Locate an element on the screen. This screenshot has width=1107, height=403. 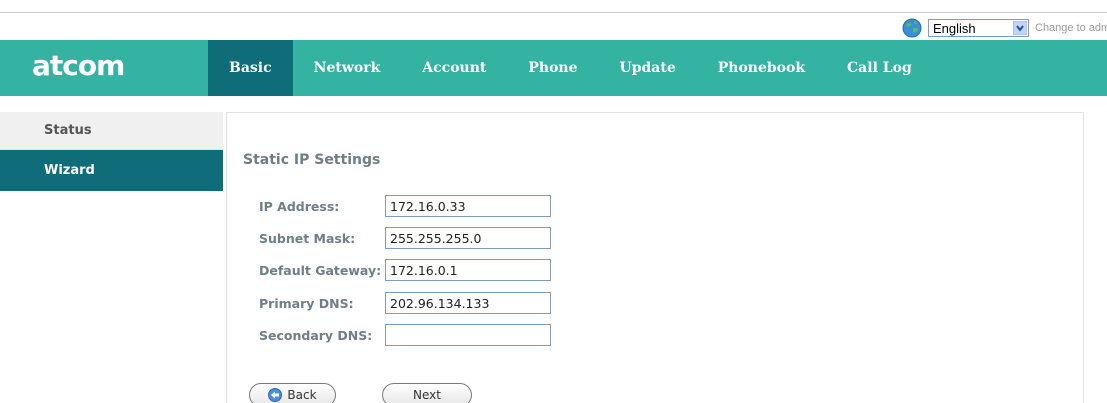
default-gateway-row: Default Gateway: is located at coordinates (405, 270).